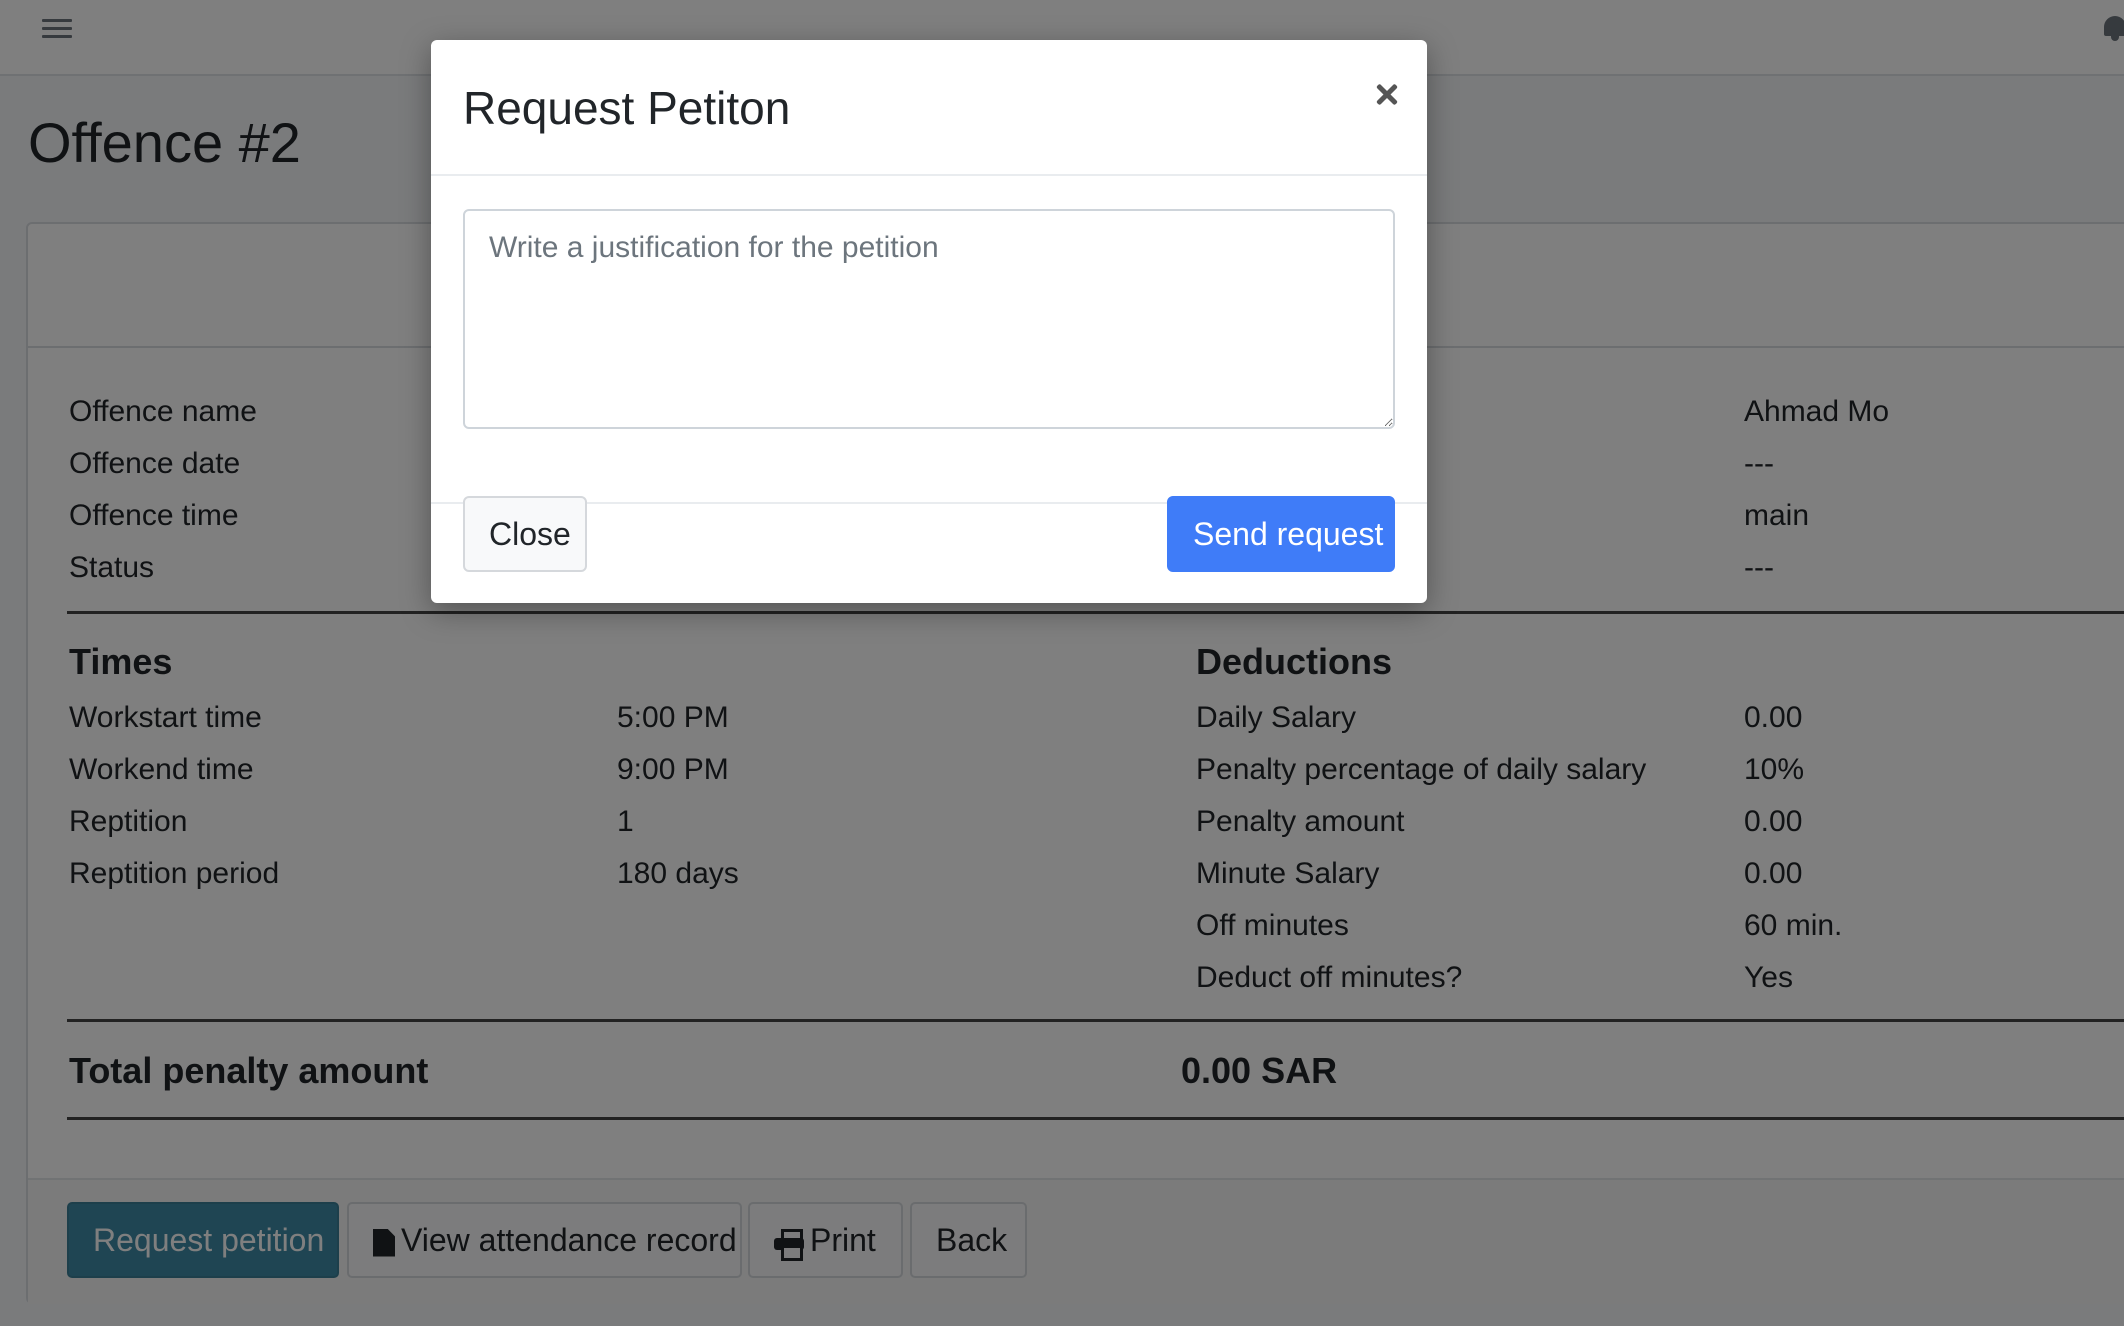 The height and width of the screenshot is (1326, 2124). Describe the element at coordinates (530, 534) in the screenshot. I see `modal-close-label: Close` at that location.